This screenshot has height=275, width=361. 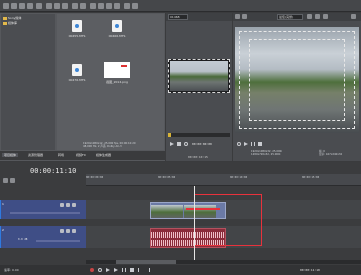 What do you see at coordinates (77, 80) in the screenshot?
I see `file-name: 00476.MTS` at bounding box center [77, 80].